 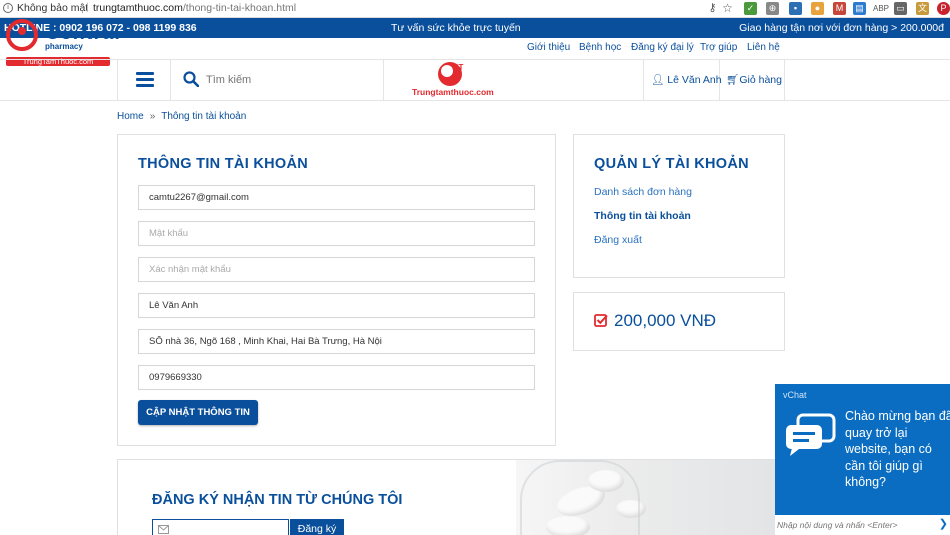 I want to click on vchat-message-input, so click(x=857, y=525).